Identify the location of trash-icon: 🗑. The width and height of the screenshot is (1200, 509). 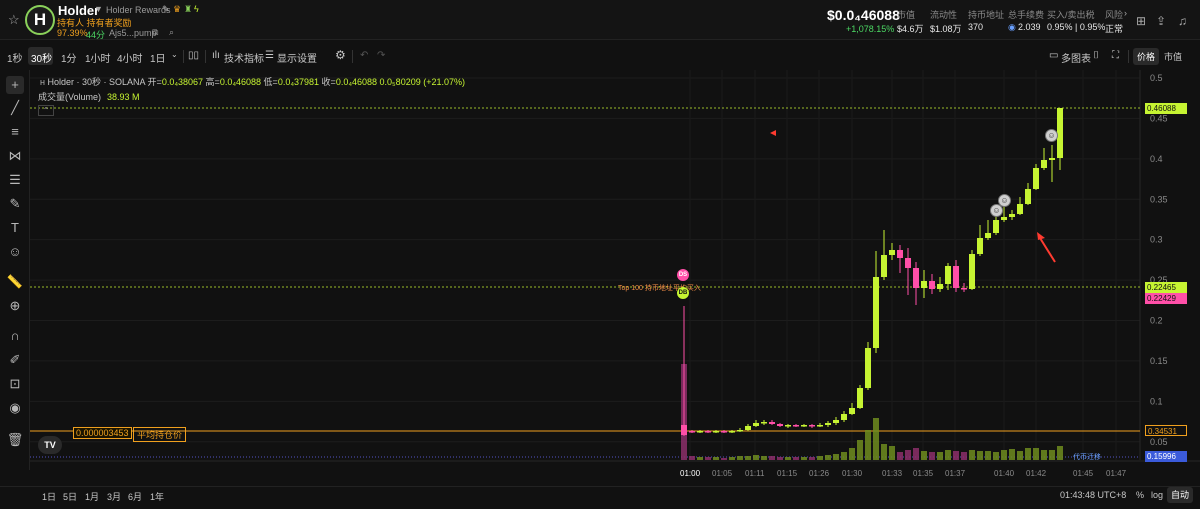
(15, 440).